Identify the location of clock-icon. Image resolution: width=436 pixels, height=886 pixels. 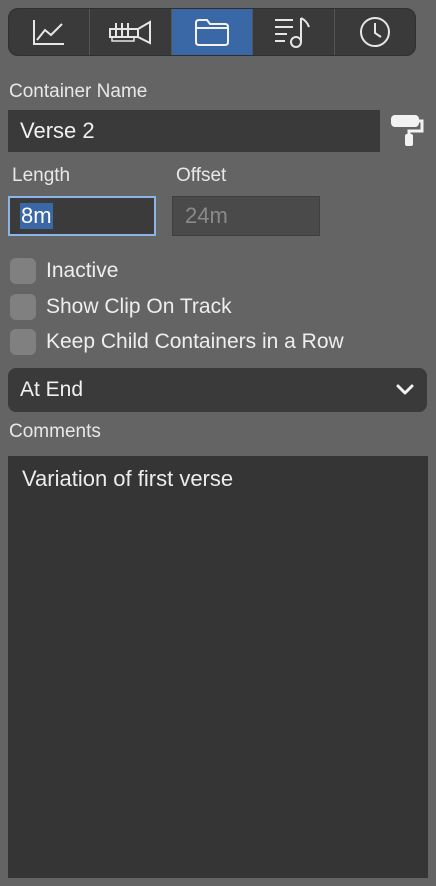
(374, 32).